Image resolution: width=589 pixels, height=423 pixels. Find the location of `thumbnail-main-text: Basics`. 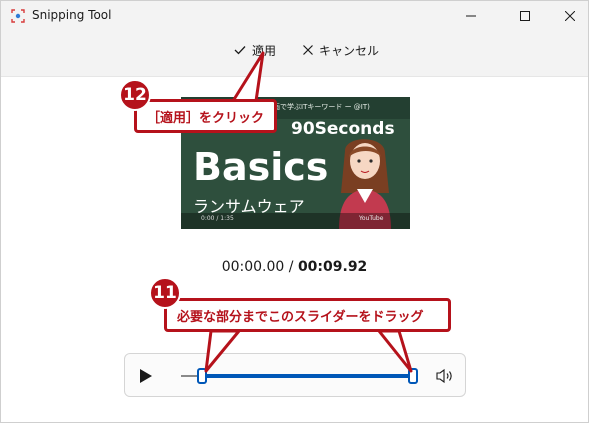

thumbnail-main-text: Basics is located at coordinates (261, 167).